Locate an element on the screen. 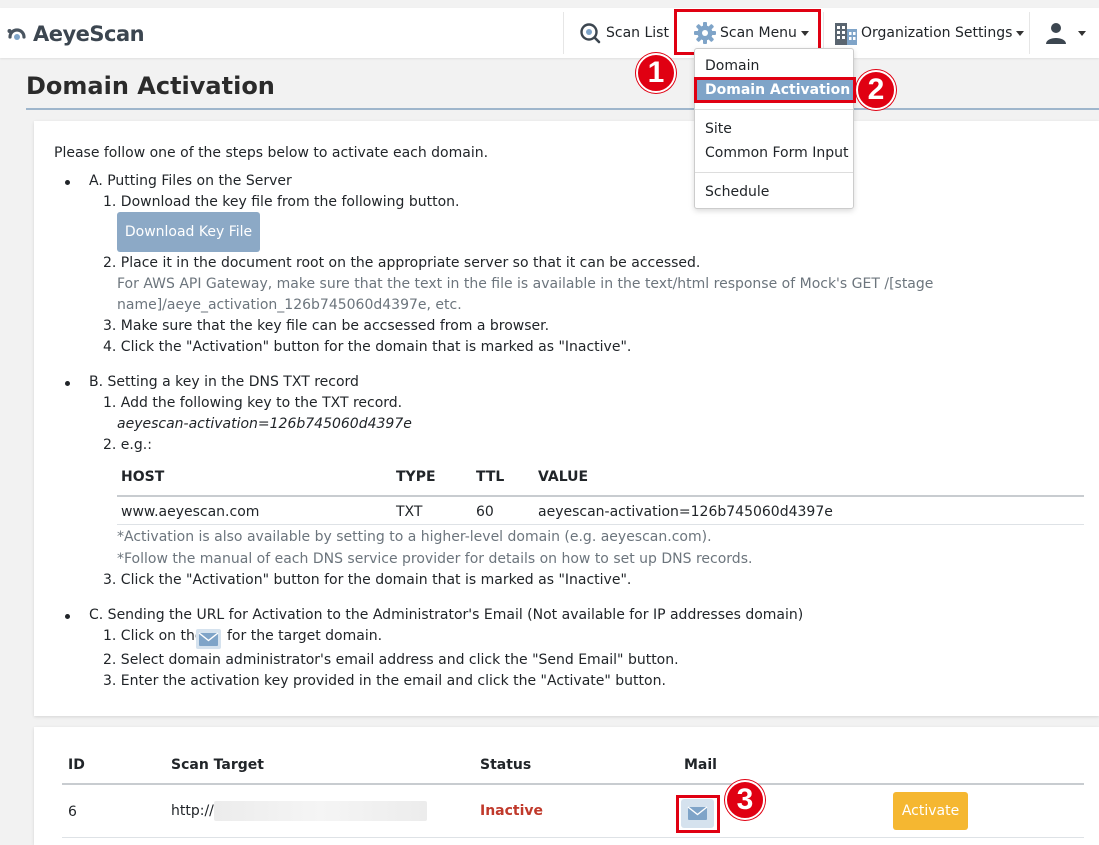 The image size is (1099, 845). section-b-title: B. Setting a key in the DNS TXT record is located at coordinates (224, 382).